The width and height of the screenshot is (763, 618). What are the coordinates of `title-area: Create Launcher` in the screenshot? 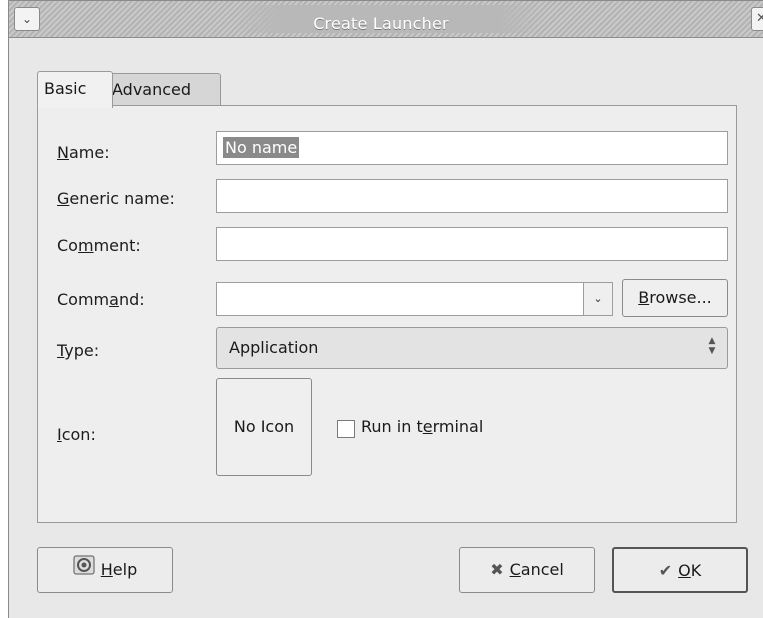 It's located at (389, 19).